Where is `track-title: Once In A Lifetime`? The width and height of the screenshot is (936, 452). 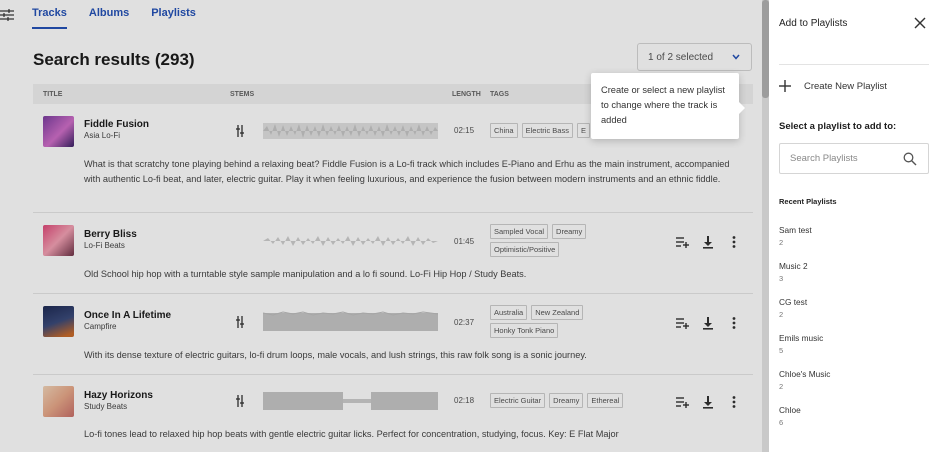
track-title: Once In A Lifetime is located at coordinates (127, 315).